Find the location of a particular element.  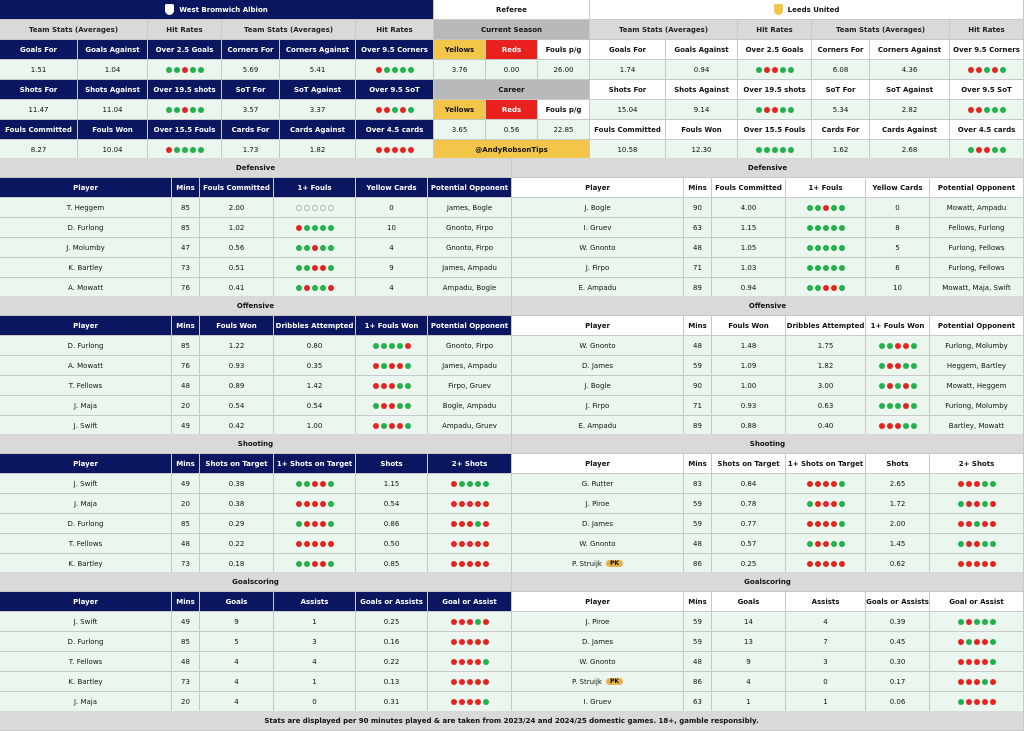

stat-value-text: 6 is located at coordinates (897, 267).